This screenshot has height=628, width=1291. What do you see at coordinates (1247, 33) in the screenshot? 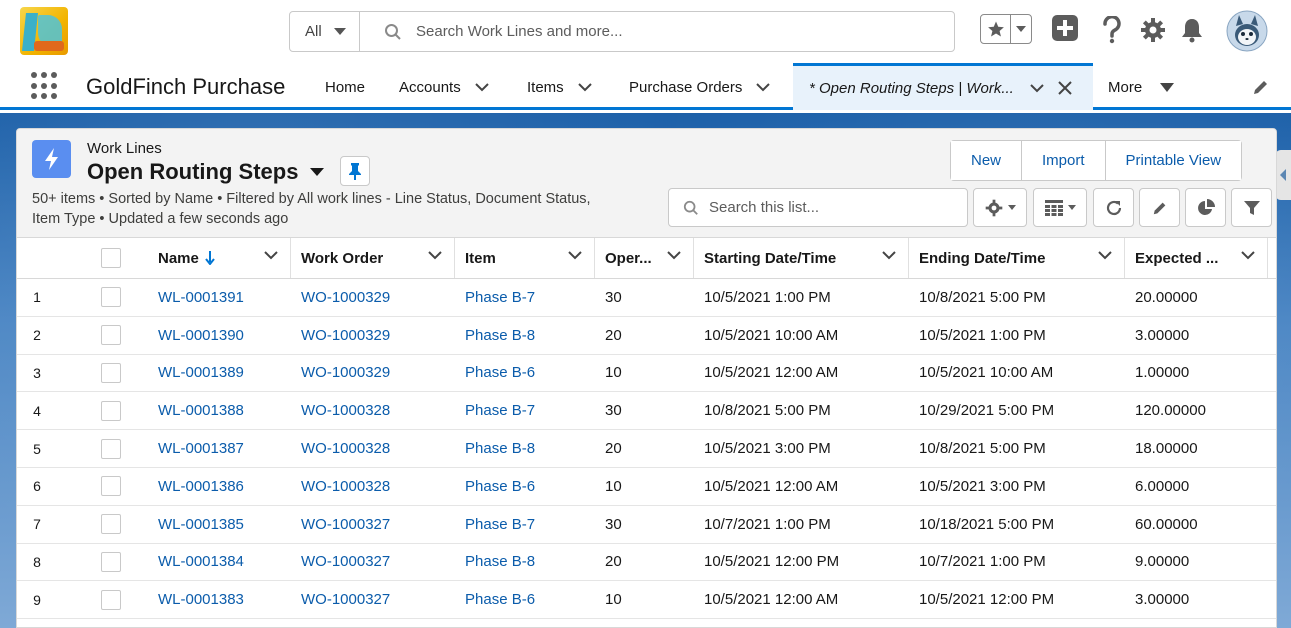
I see `user-avatar` at bounding box center [1247, 33].